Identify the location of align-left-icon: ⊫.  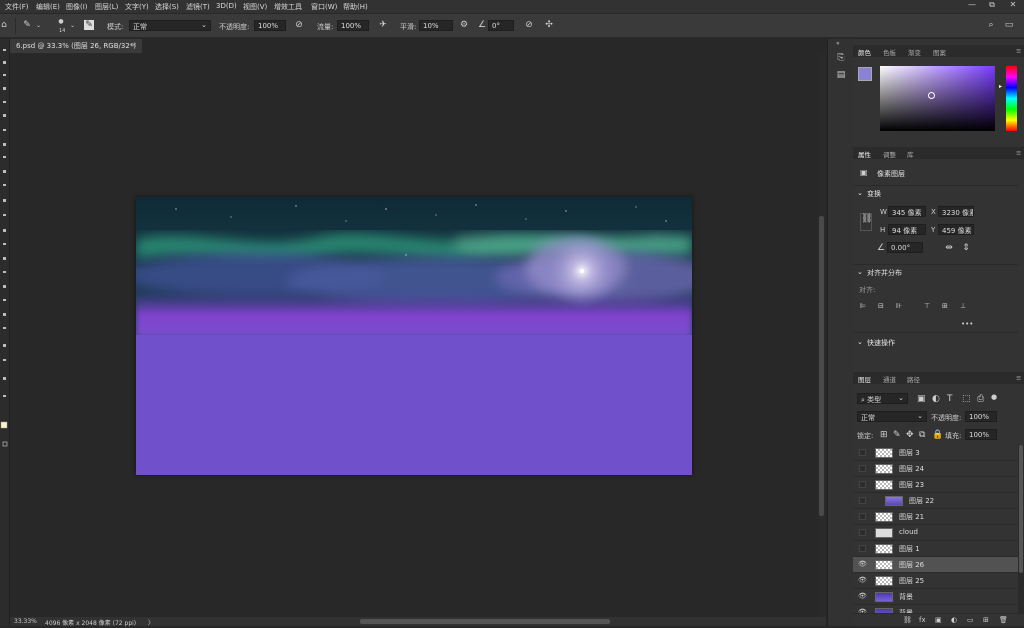
(863, 306).